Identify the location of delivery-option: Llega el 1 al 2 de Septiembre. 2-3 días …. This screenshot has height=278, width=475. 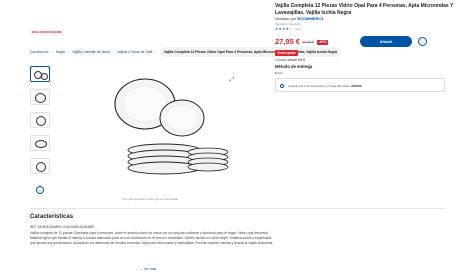
(360, 85).